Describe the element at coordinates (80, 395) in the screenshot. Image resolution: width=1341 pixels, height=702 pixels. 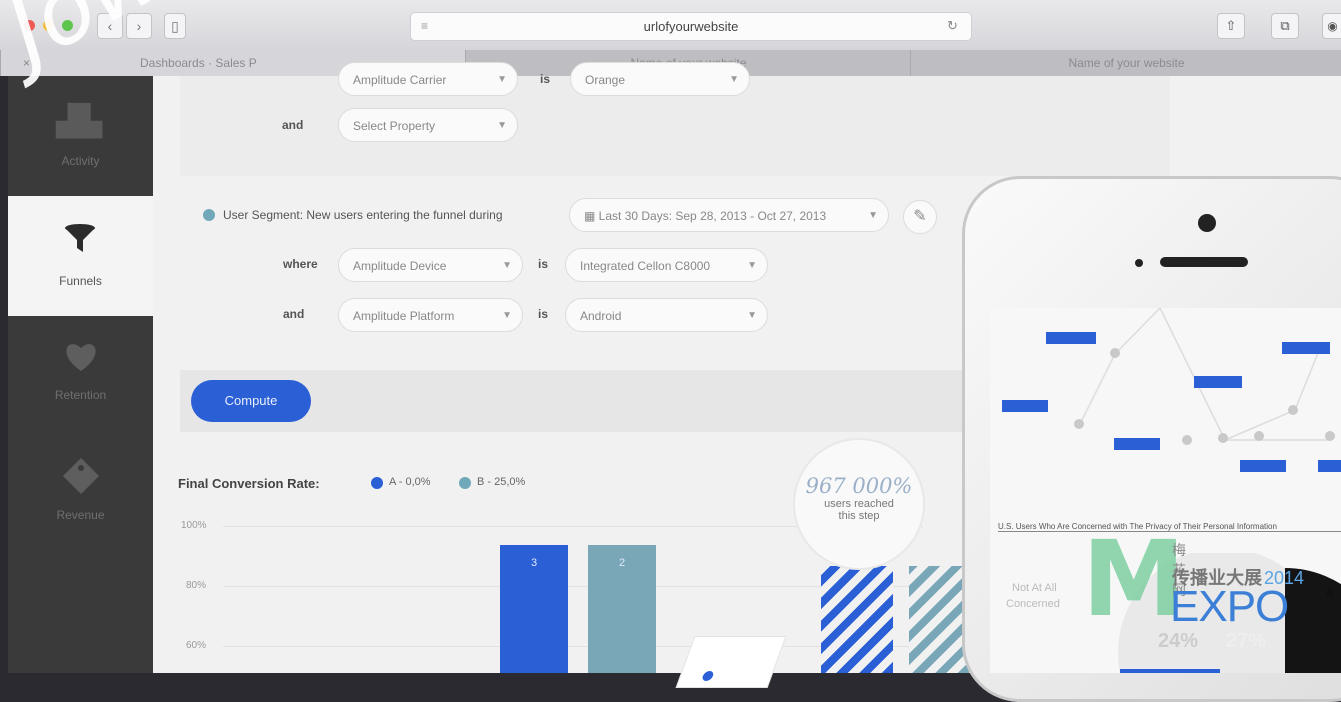
I see `sidebar-item-label: Retention` at that location.